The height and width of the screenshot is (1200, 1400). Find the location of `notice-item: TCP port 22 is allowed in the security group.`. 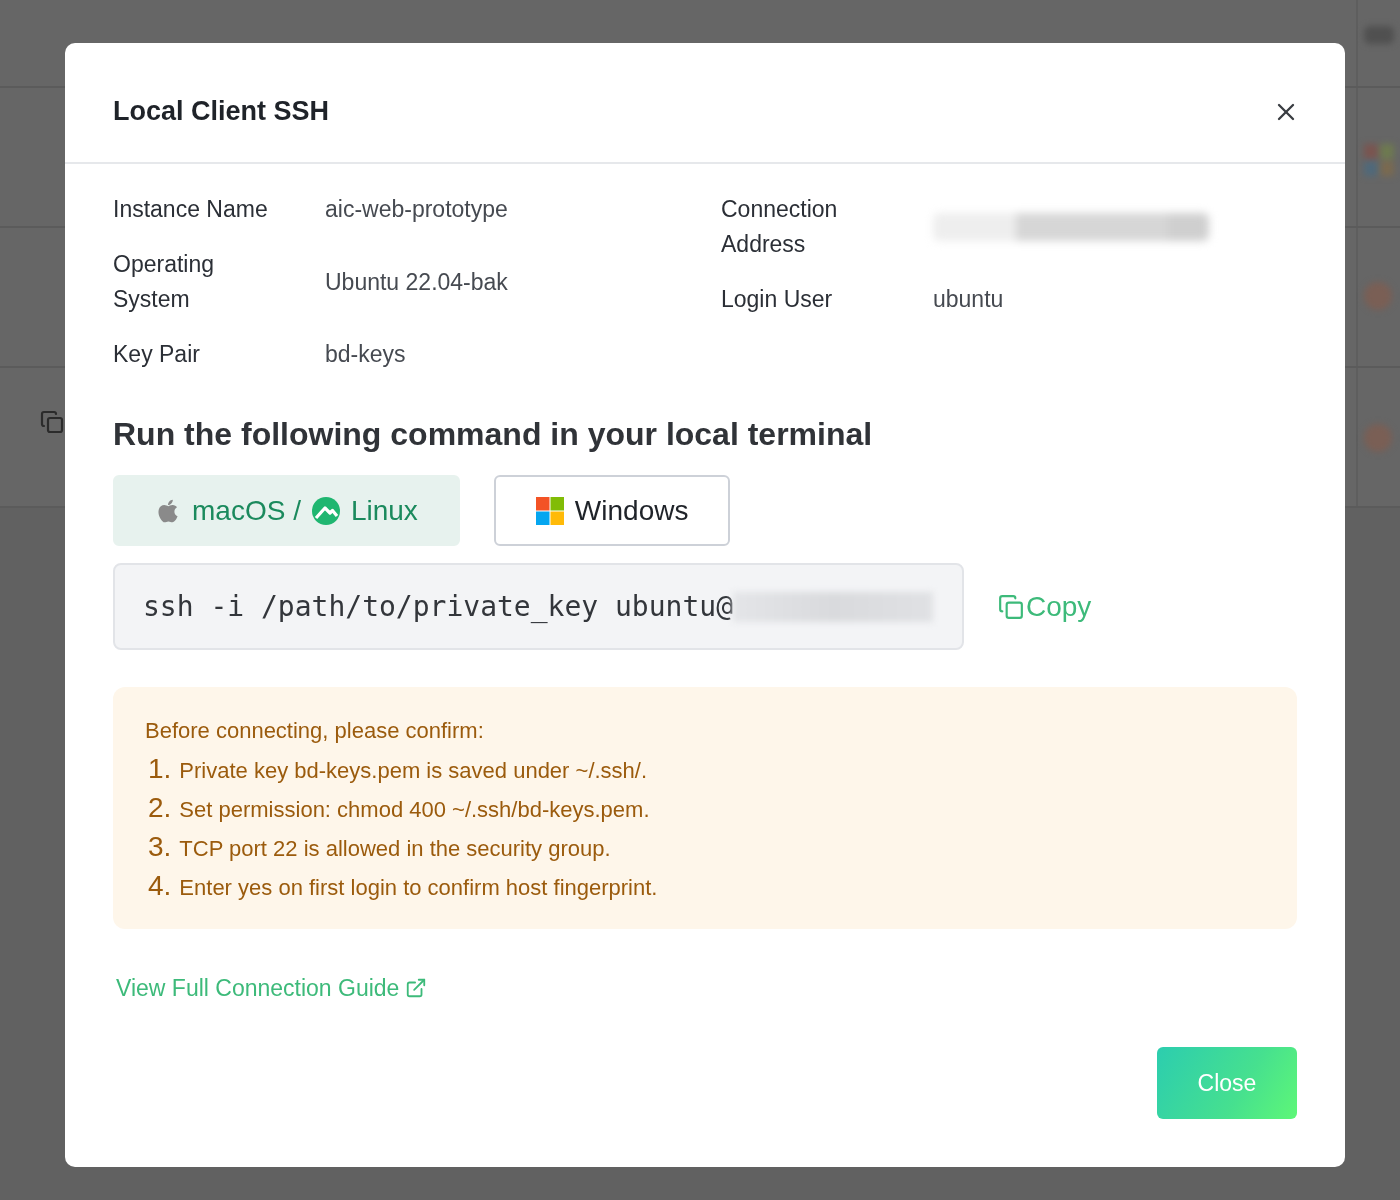

notice-item: TCP port 22 is allowed in the security group. is located at coordinates (395, 849).